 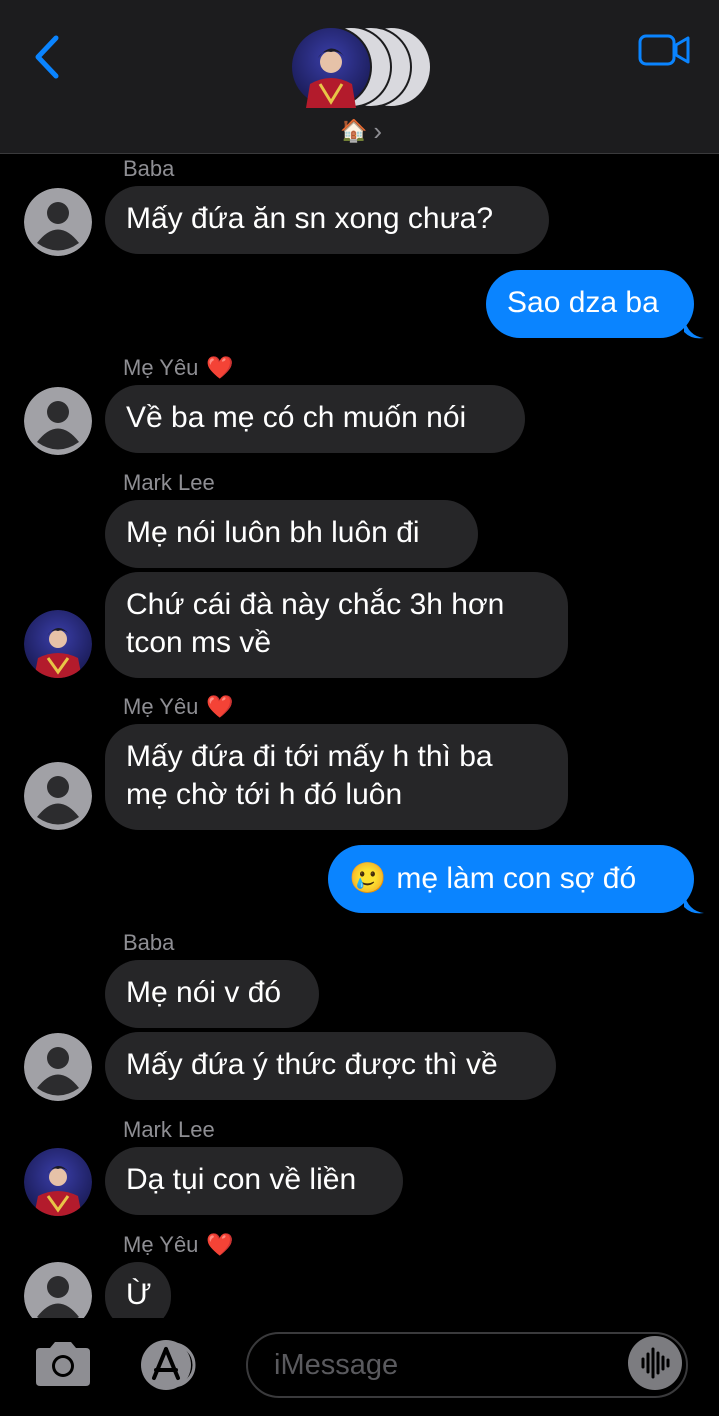 I want to click on group-name-row: 🏠 ›, so click(x=361, y=131).